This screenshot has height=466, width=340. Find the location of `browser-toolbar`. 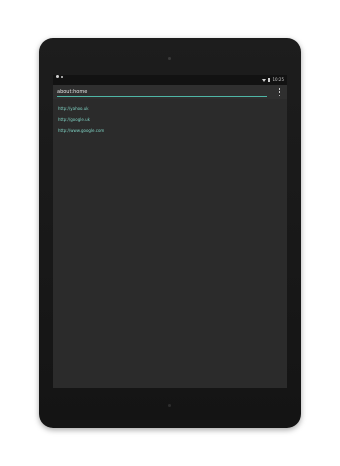

browser-toolbar is located at coordinates (170, 92).